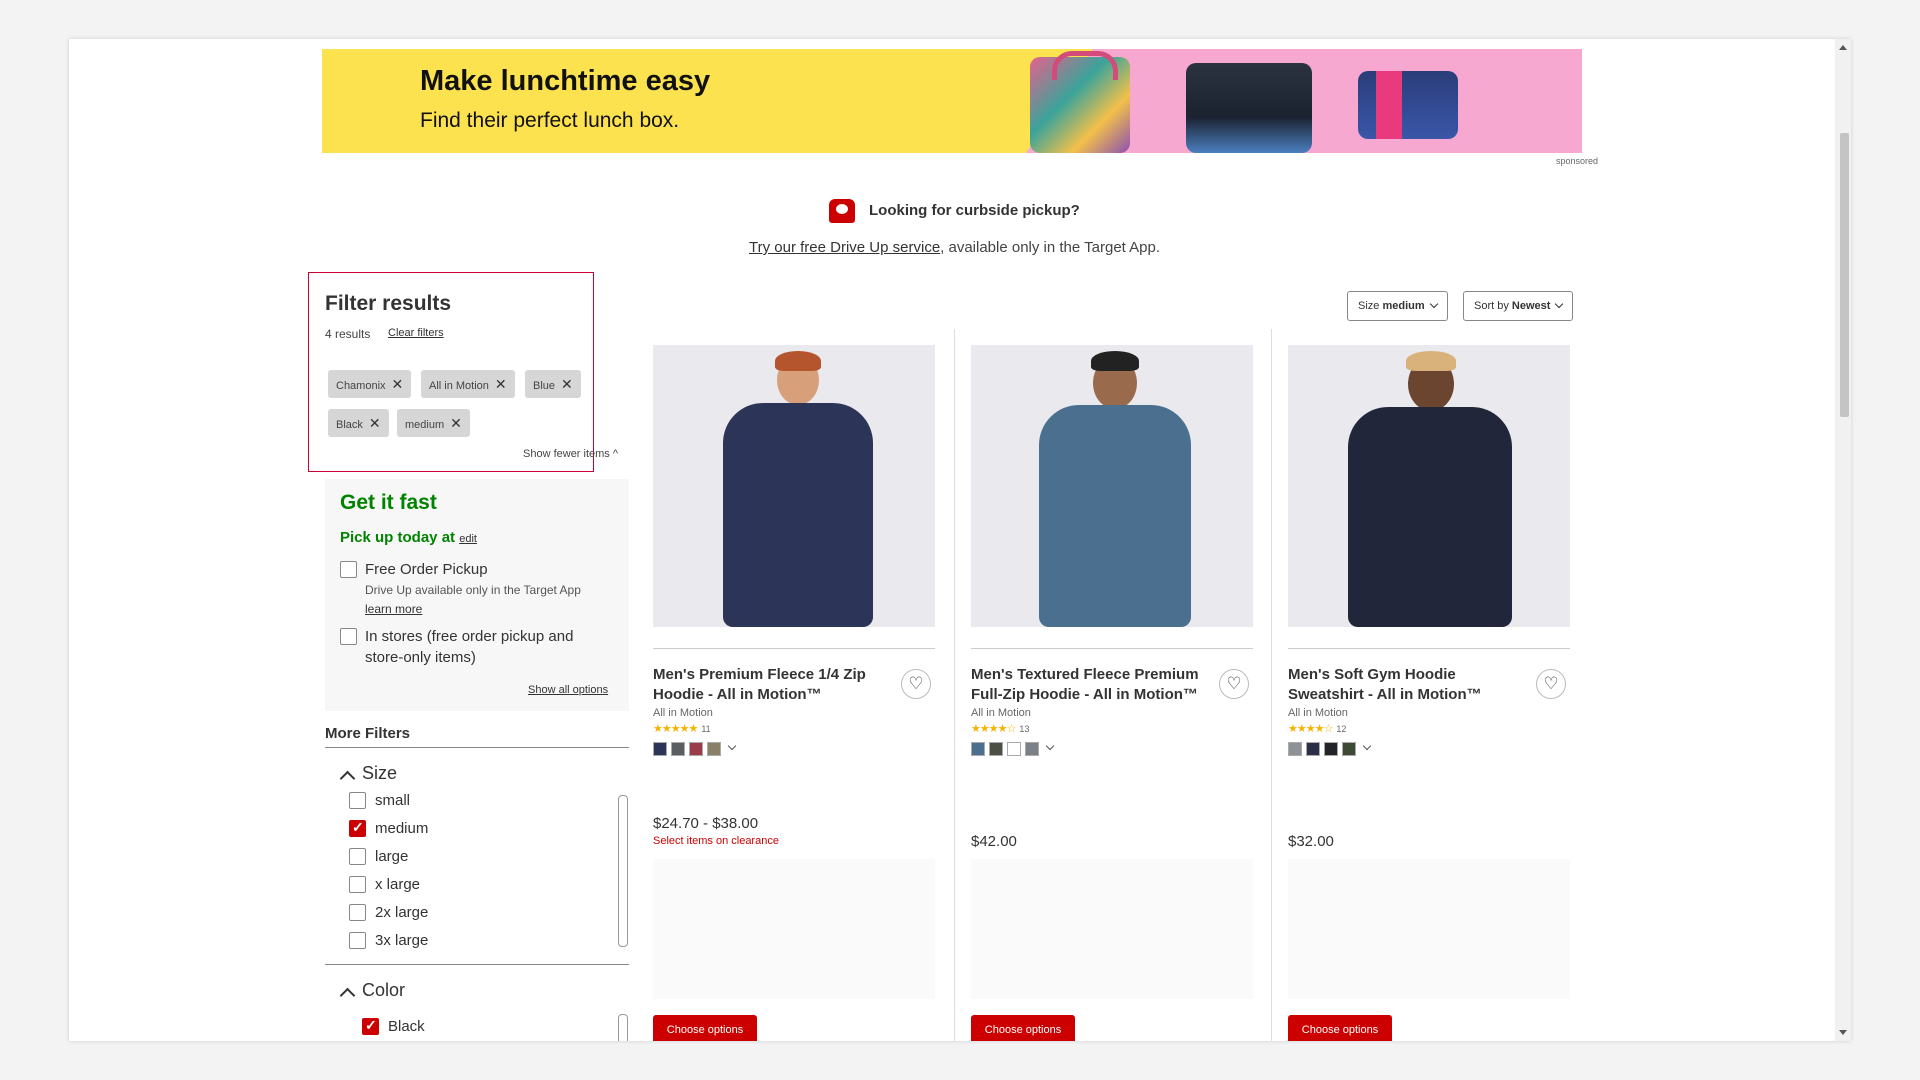 The width and height of the screenshot is (1920, 1080). I want to click on in-stores-label: In stores (free order pickup and, so click(469, 636).